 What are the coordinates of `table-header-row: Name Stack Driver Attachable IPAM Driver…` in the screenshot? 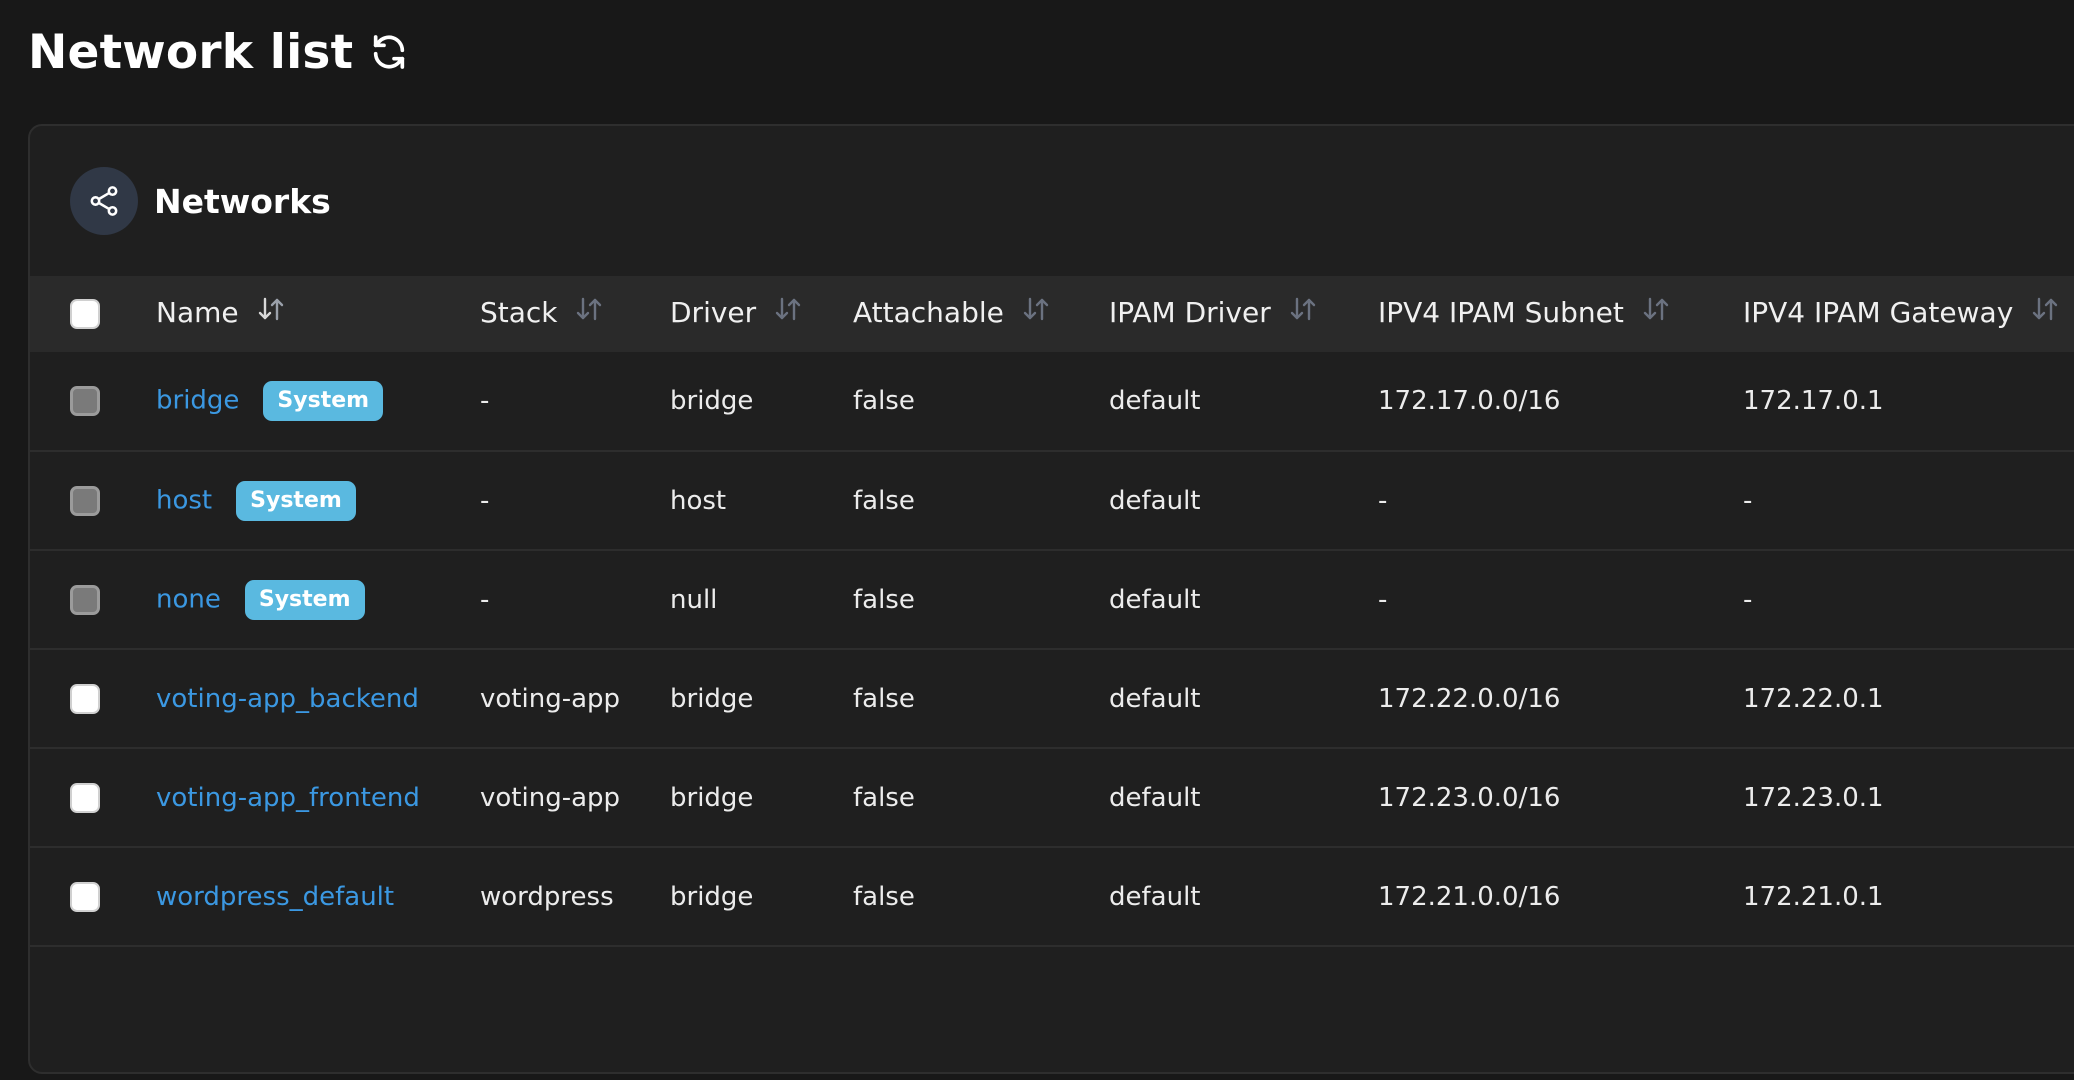 It's located at (1052, 314).